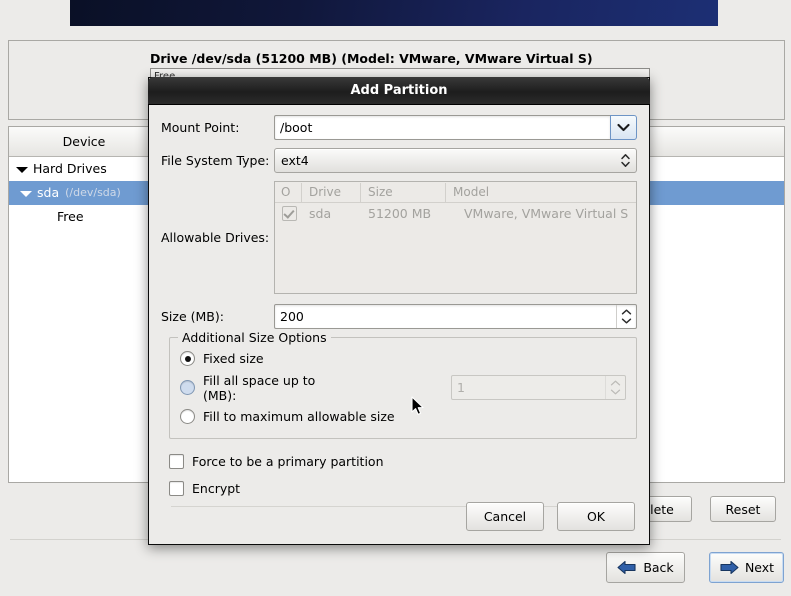  Describe the element at coordinates (259, 387) in the screenshot. I see `radio-option-label: Fill all space up to (MB):` at that location.